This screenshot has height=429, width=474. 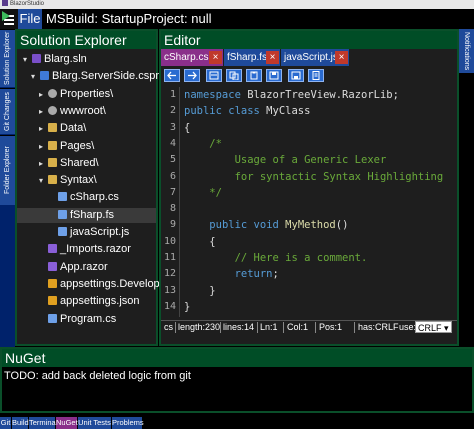 I want to click on msbuild-startup-project: MSBuild: StartupProject: null, so click(x=128, y=19).